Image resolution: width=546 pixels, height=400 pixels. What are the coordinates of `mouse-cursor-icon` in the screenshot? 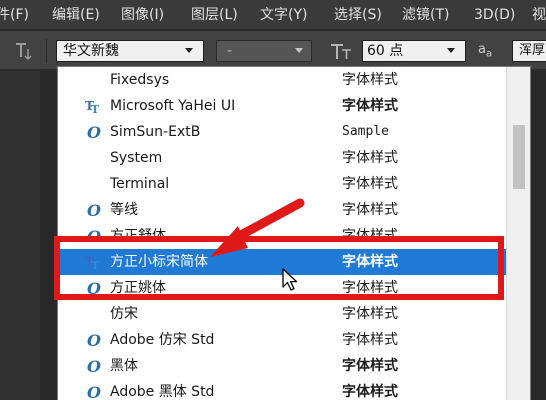 It's located at (290, 279).